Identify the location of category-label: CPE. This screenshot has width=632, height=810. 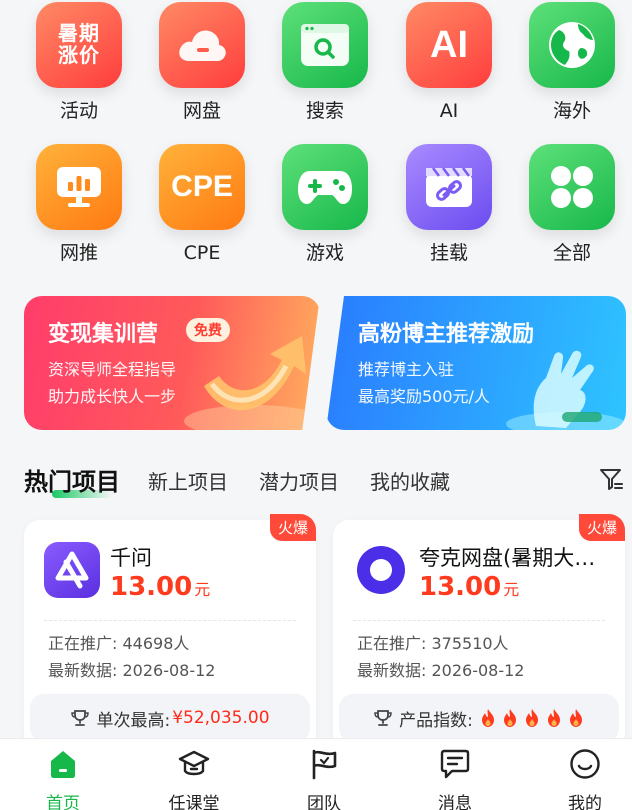
(202, 253).